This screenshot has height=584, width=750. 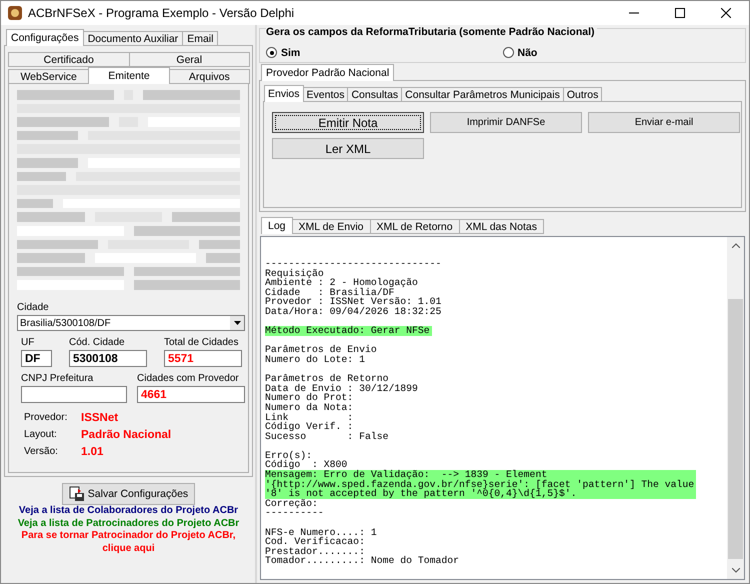 I want to click on tab: Email, so click(x=200, y=38).